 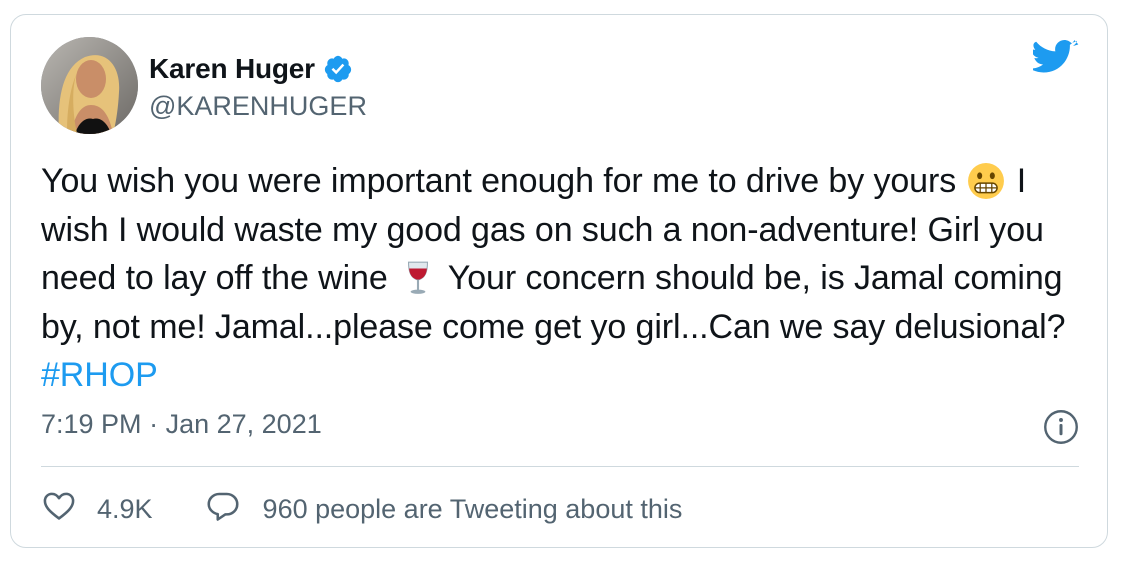 What do you see at coordinates (223, 509) in the screenshot?
I see `reply-bubble-icon` at bounding box center [223, 509].